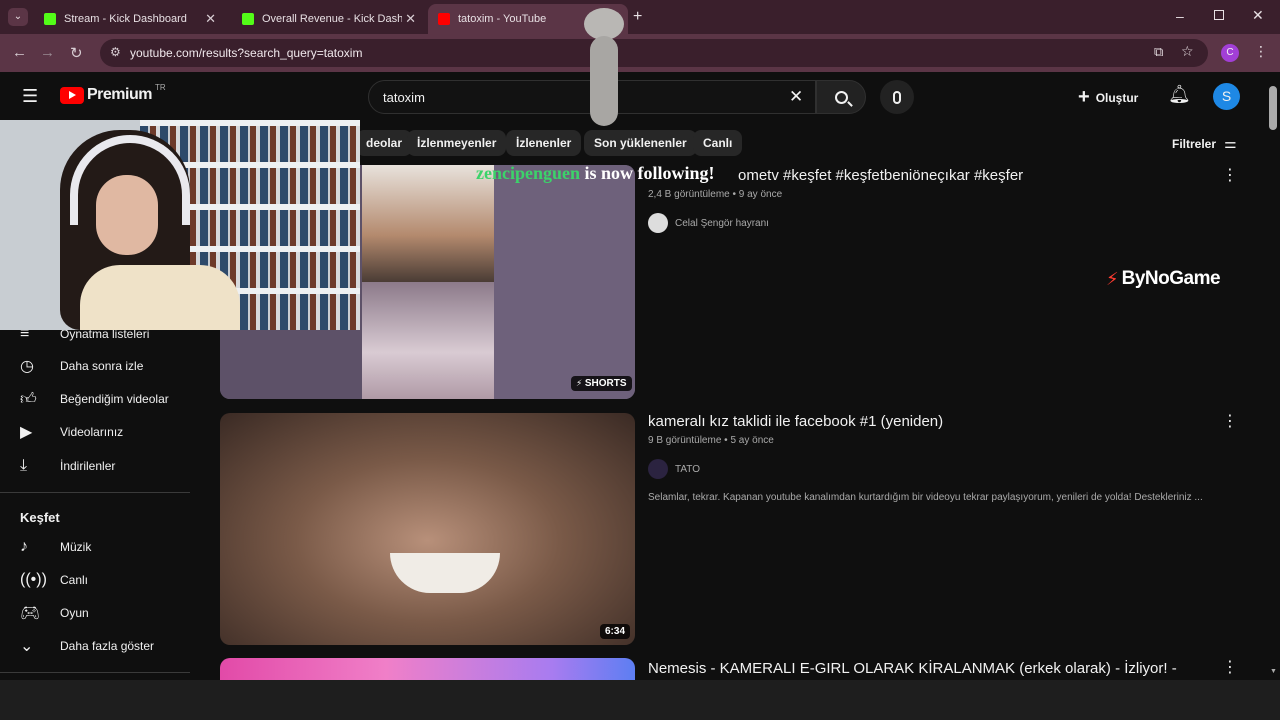 Image resolution: width=1280 pixels, height=720 pixels. I want to click on chip-live: Canlı, so click(718, 143).